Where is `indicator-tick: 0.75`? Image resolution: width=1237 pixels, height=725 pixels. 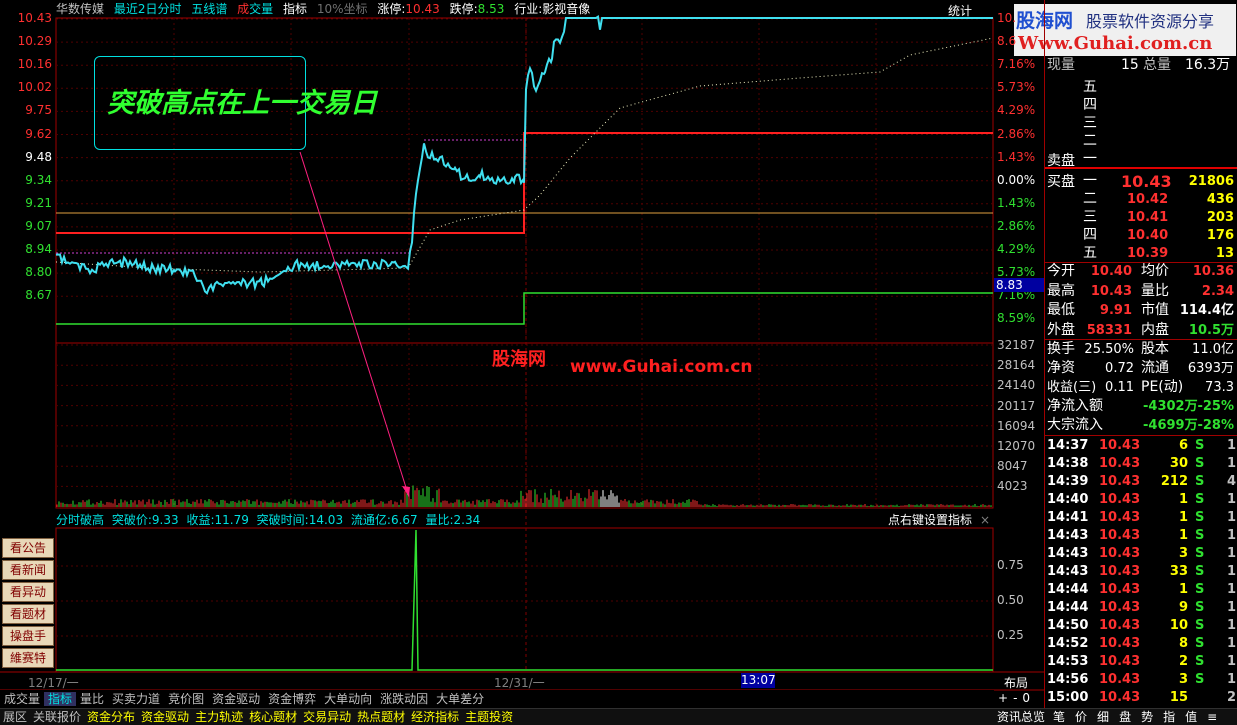 indicator-tick: 0.75 is located at coordinates (1010, 565).